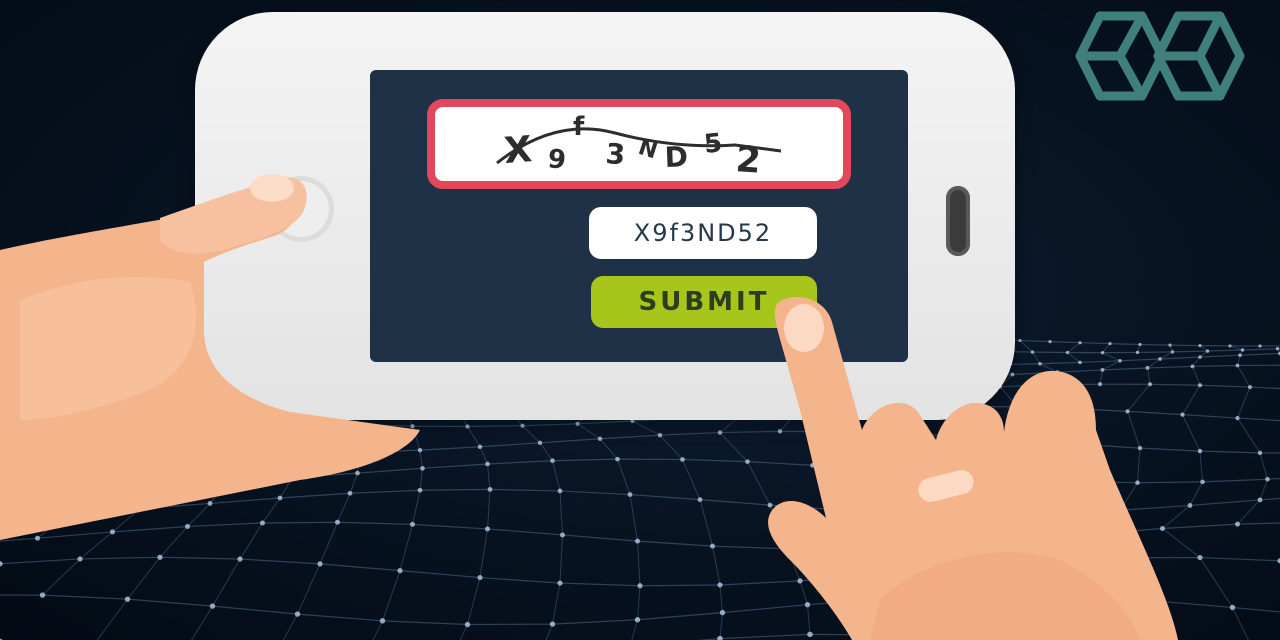  What do you see at coordinates (518, 150) in the screenshot?
I see `captcha-character: X` at bounding box center [518, 150].